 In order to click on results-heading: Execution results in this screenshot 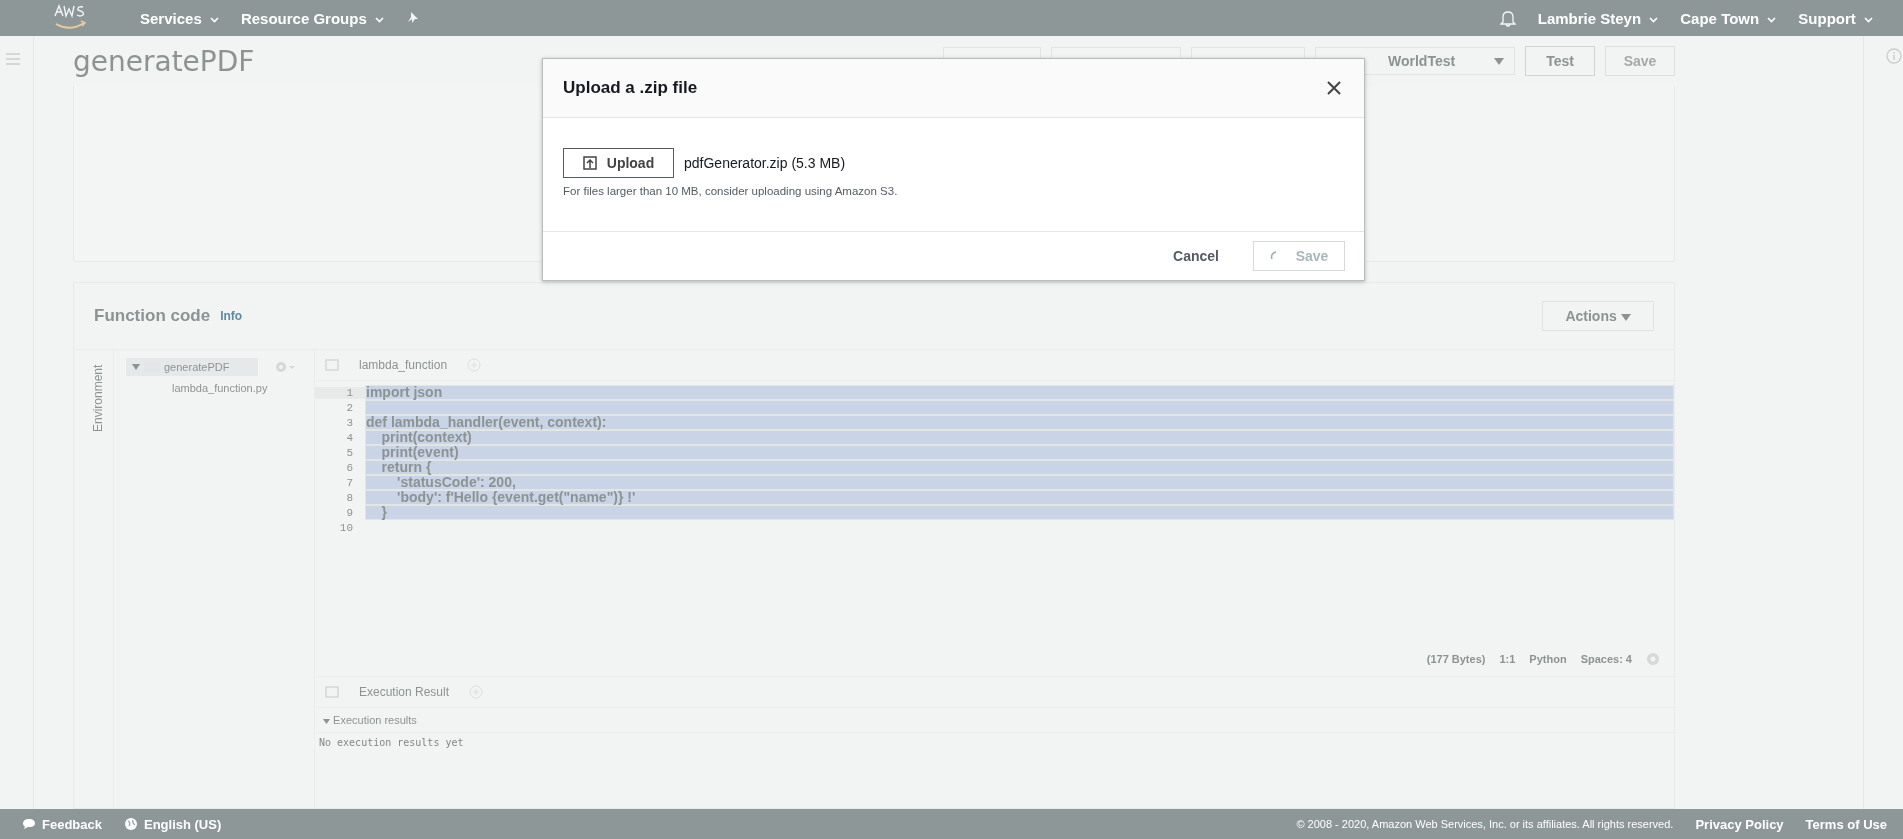, I will do `click(994, 720)`.